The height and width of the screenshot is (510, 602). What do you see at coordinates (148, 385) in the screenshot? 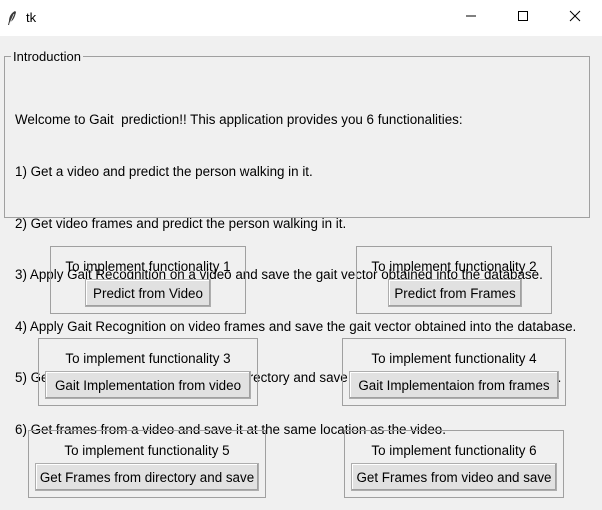
I see `gait-implementation-from-video-button: Gait Implementation from video` at bounding box center [148, 385].